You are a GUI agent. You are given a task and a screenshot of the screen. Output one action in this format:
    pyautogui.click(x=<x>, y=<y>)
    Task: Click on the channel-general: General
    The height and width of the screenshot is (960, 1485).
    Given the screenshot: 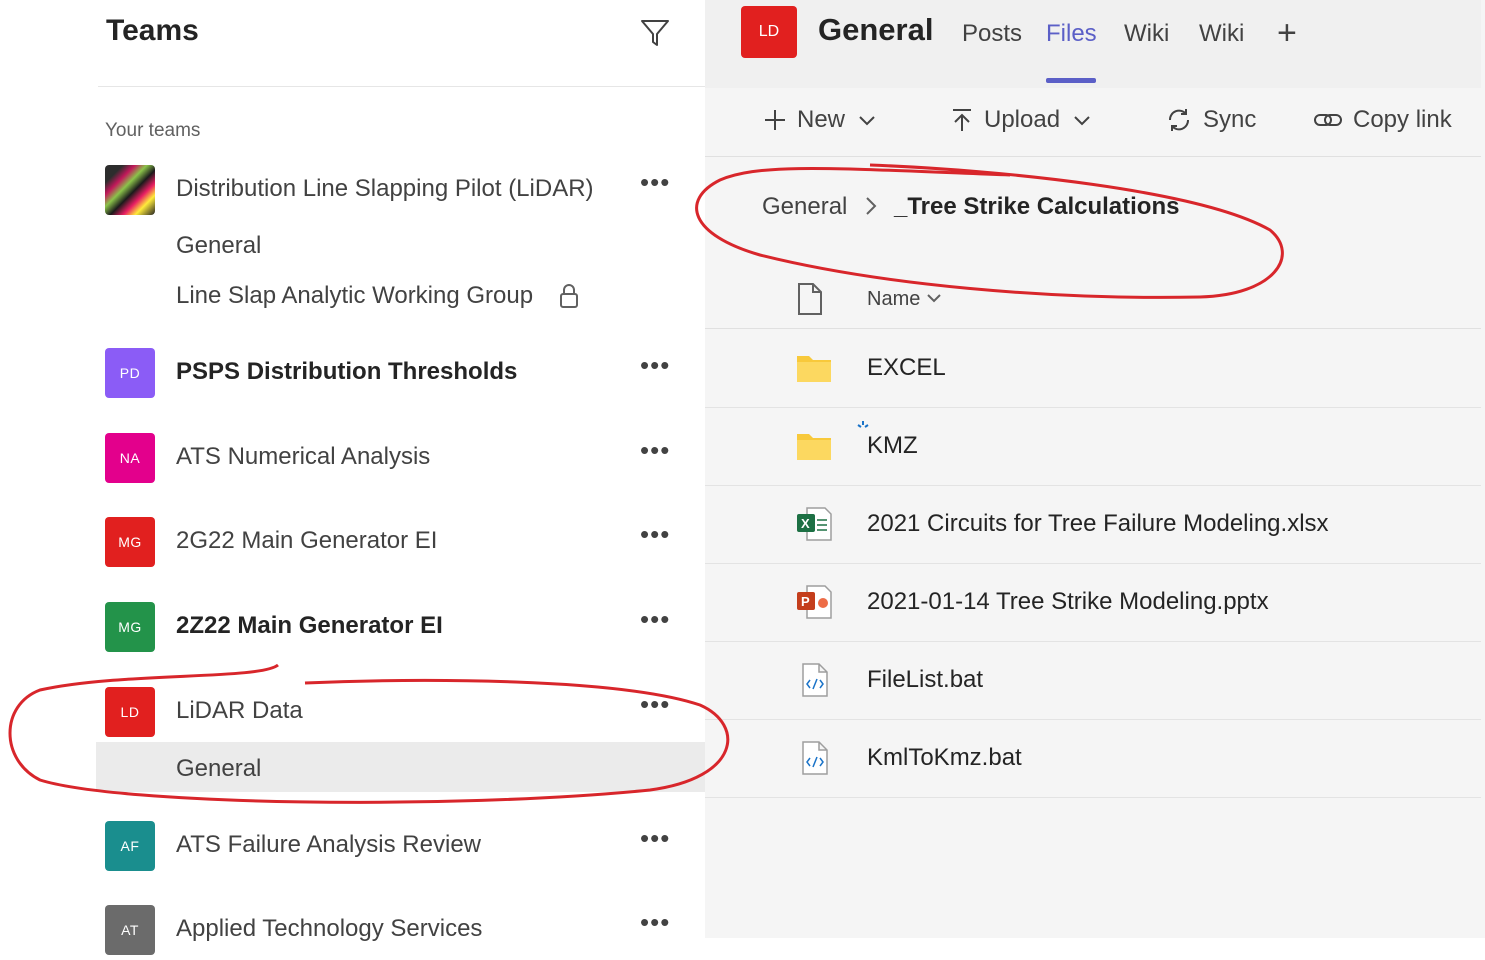 What is the action you would take?
    pyautogui.click(x=218, y=246)
    